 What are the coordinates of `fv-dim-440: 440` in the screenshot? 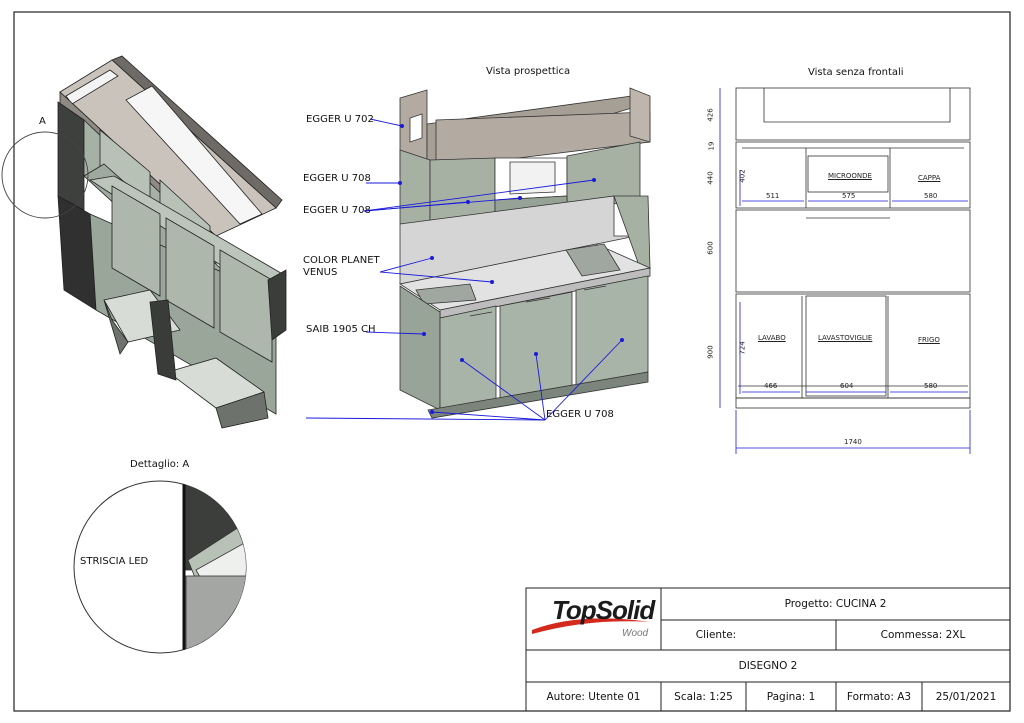 It's located at (710, 178).